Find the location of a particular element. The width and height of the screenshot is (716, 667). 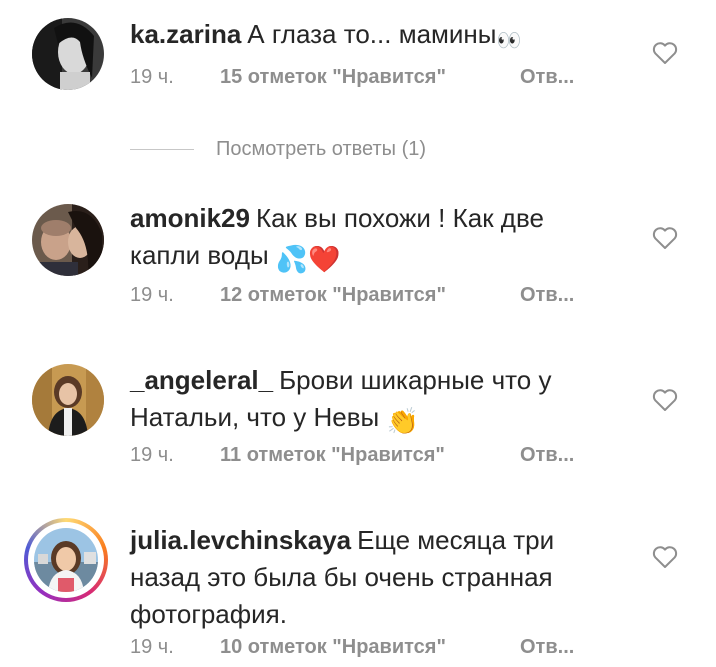

clapping-hands-emoji: 👏 is located at coordinates (402, 421).